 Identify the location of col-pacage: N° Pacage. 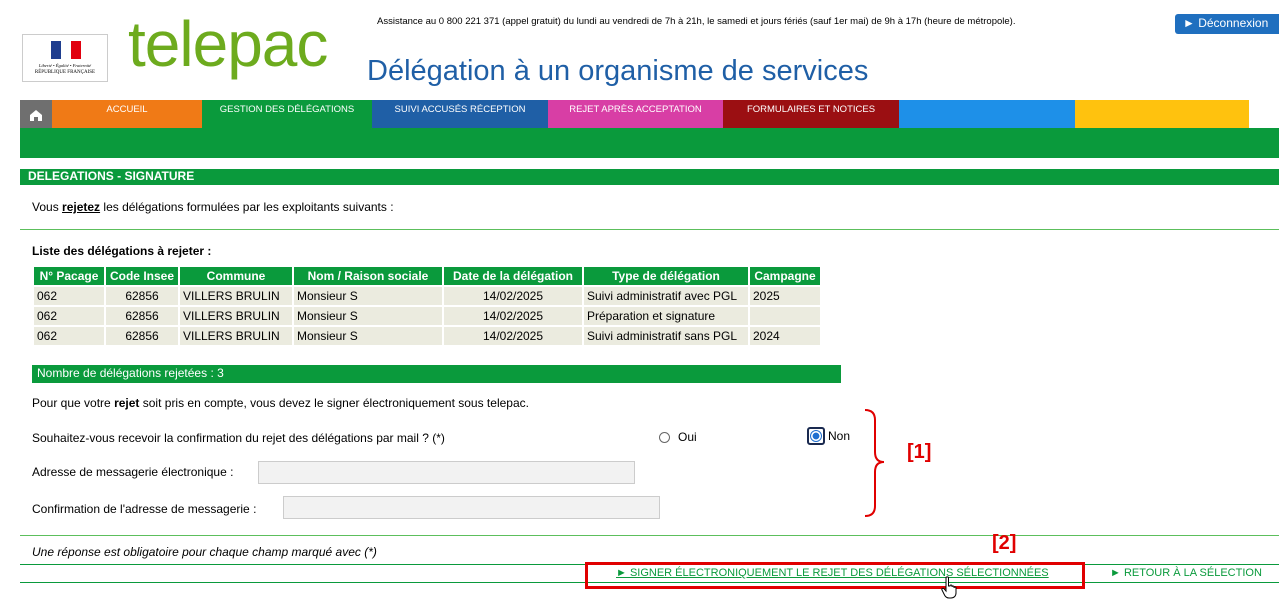
(69, 276).